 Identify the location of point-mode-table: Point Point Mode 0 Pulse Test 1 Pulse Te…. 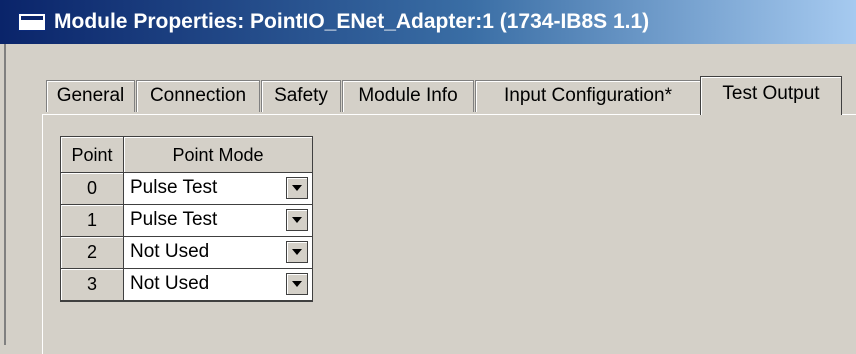
(186, 219).